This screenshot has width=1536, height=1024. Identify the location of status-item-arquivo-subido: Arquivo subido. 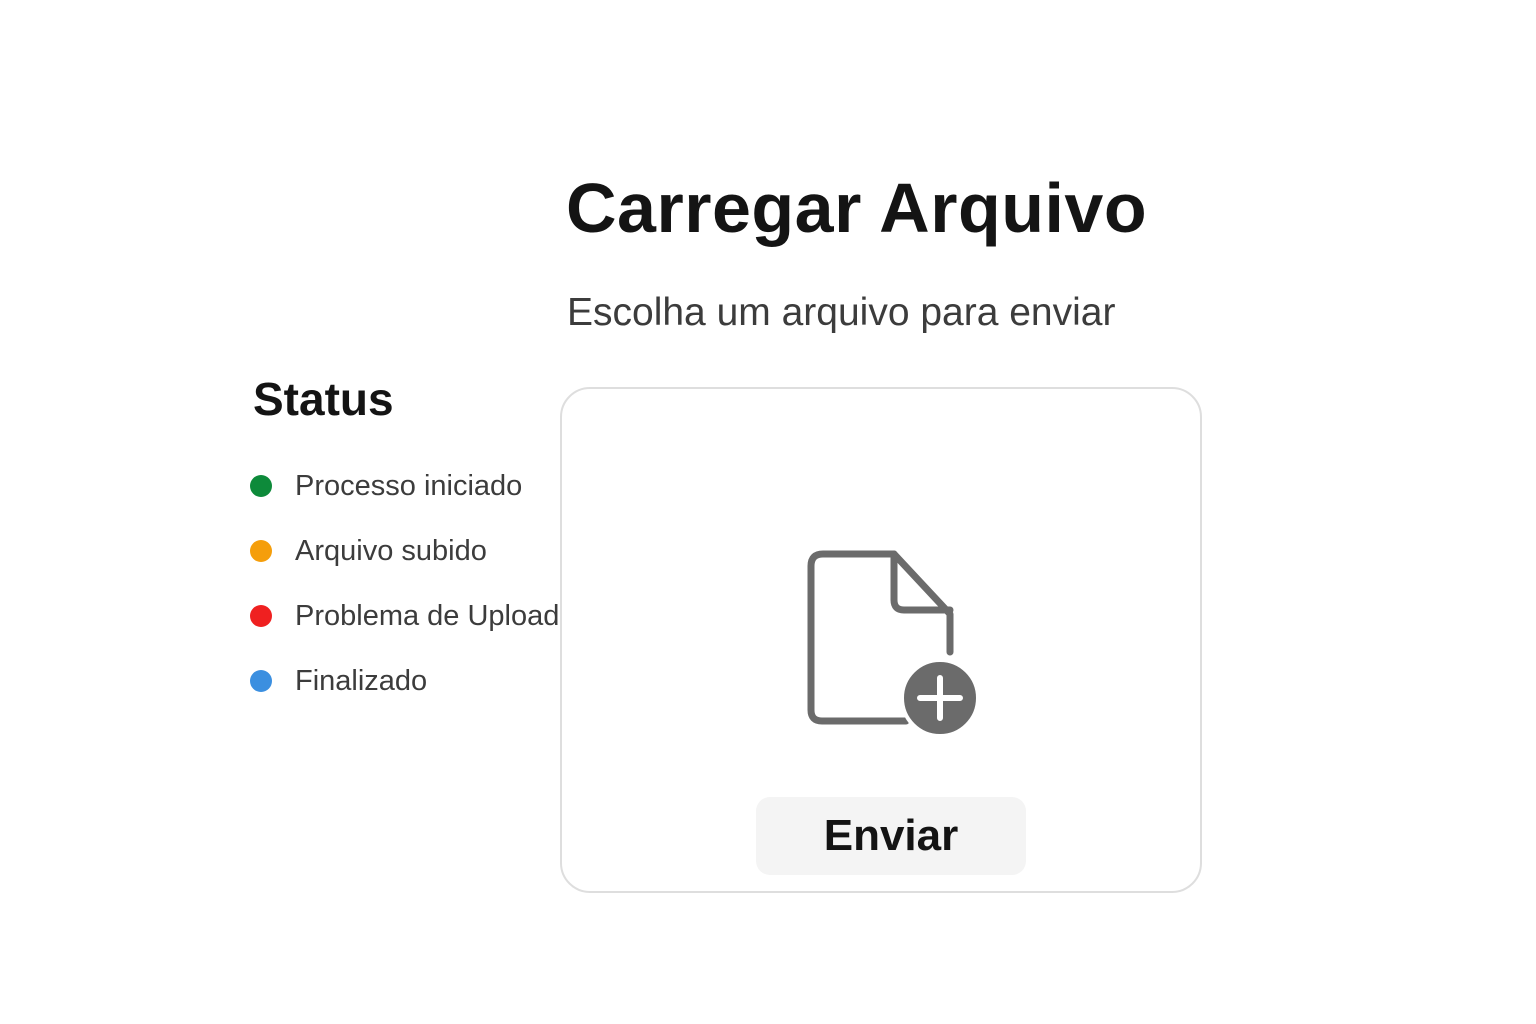
(404, 551).